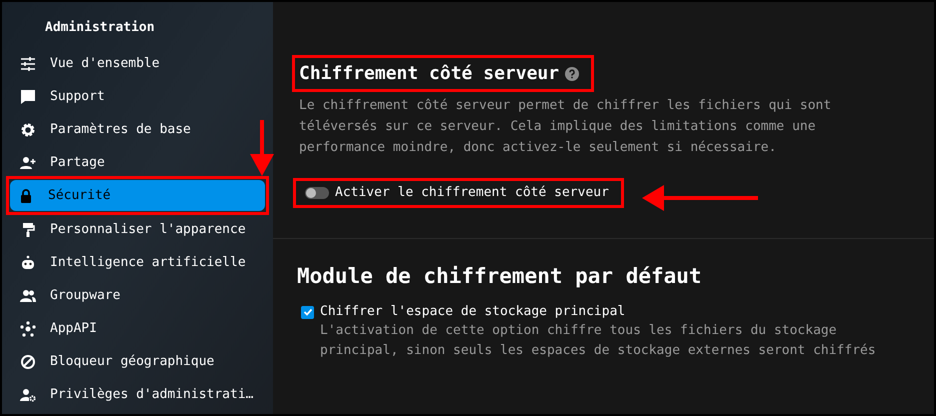 Image resolution: width=936 pixels, height=416 pixels. What do you see at coordinates (565, 127) in the screenshot?
I see `section-description: Le chiffrement côté serveur permet de chiffrer les fichiers qui sont téléversés sur ce serveur. Cela implique des limitations comme une performance moindre, donc activez-le seulement si nécessaire.` at bounding box center [565, 127].